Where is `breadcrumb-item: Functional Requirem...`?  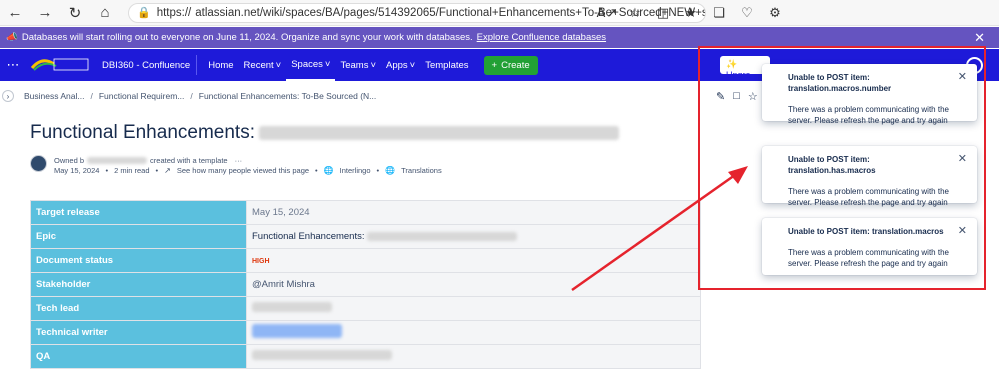
breadcrumb-item: Functional Requirem... is located at coordinates (142, 96).